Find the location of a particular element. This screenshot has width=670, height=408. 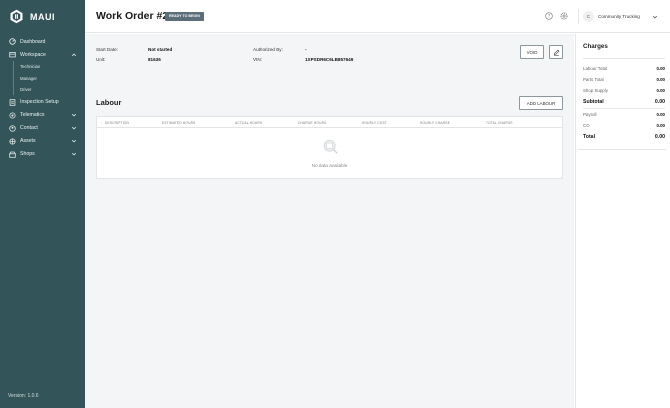

workspace-icon is located at coordinates (12, 55).